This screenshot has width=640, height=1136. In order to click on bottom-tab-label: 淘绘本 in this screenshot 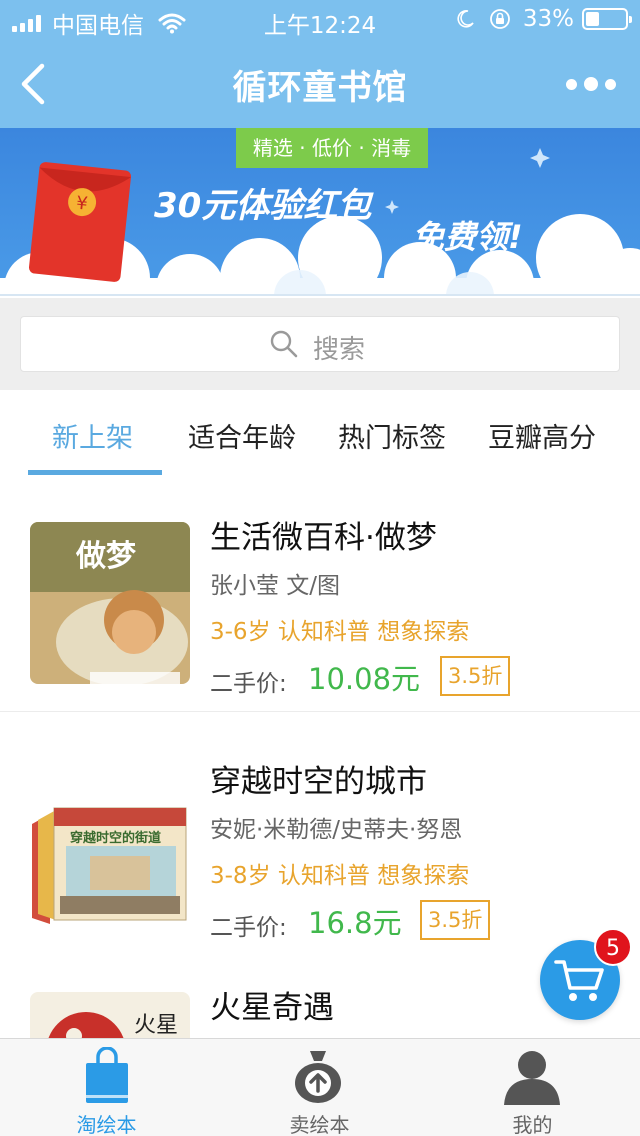, I will do `click(106, 1124)`.